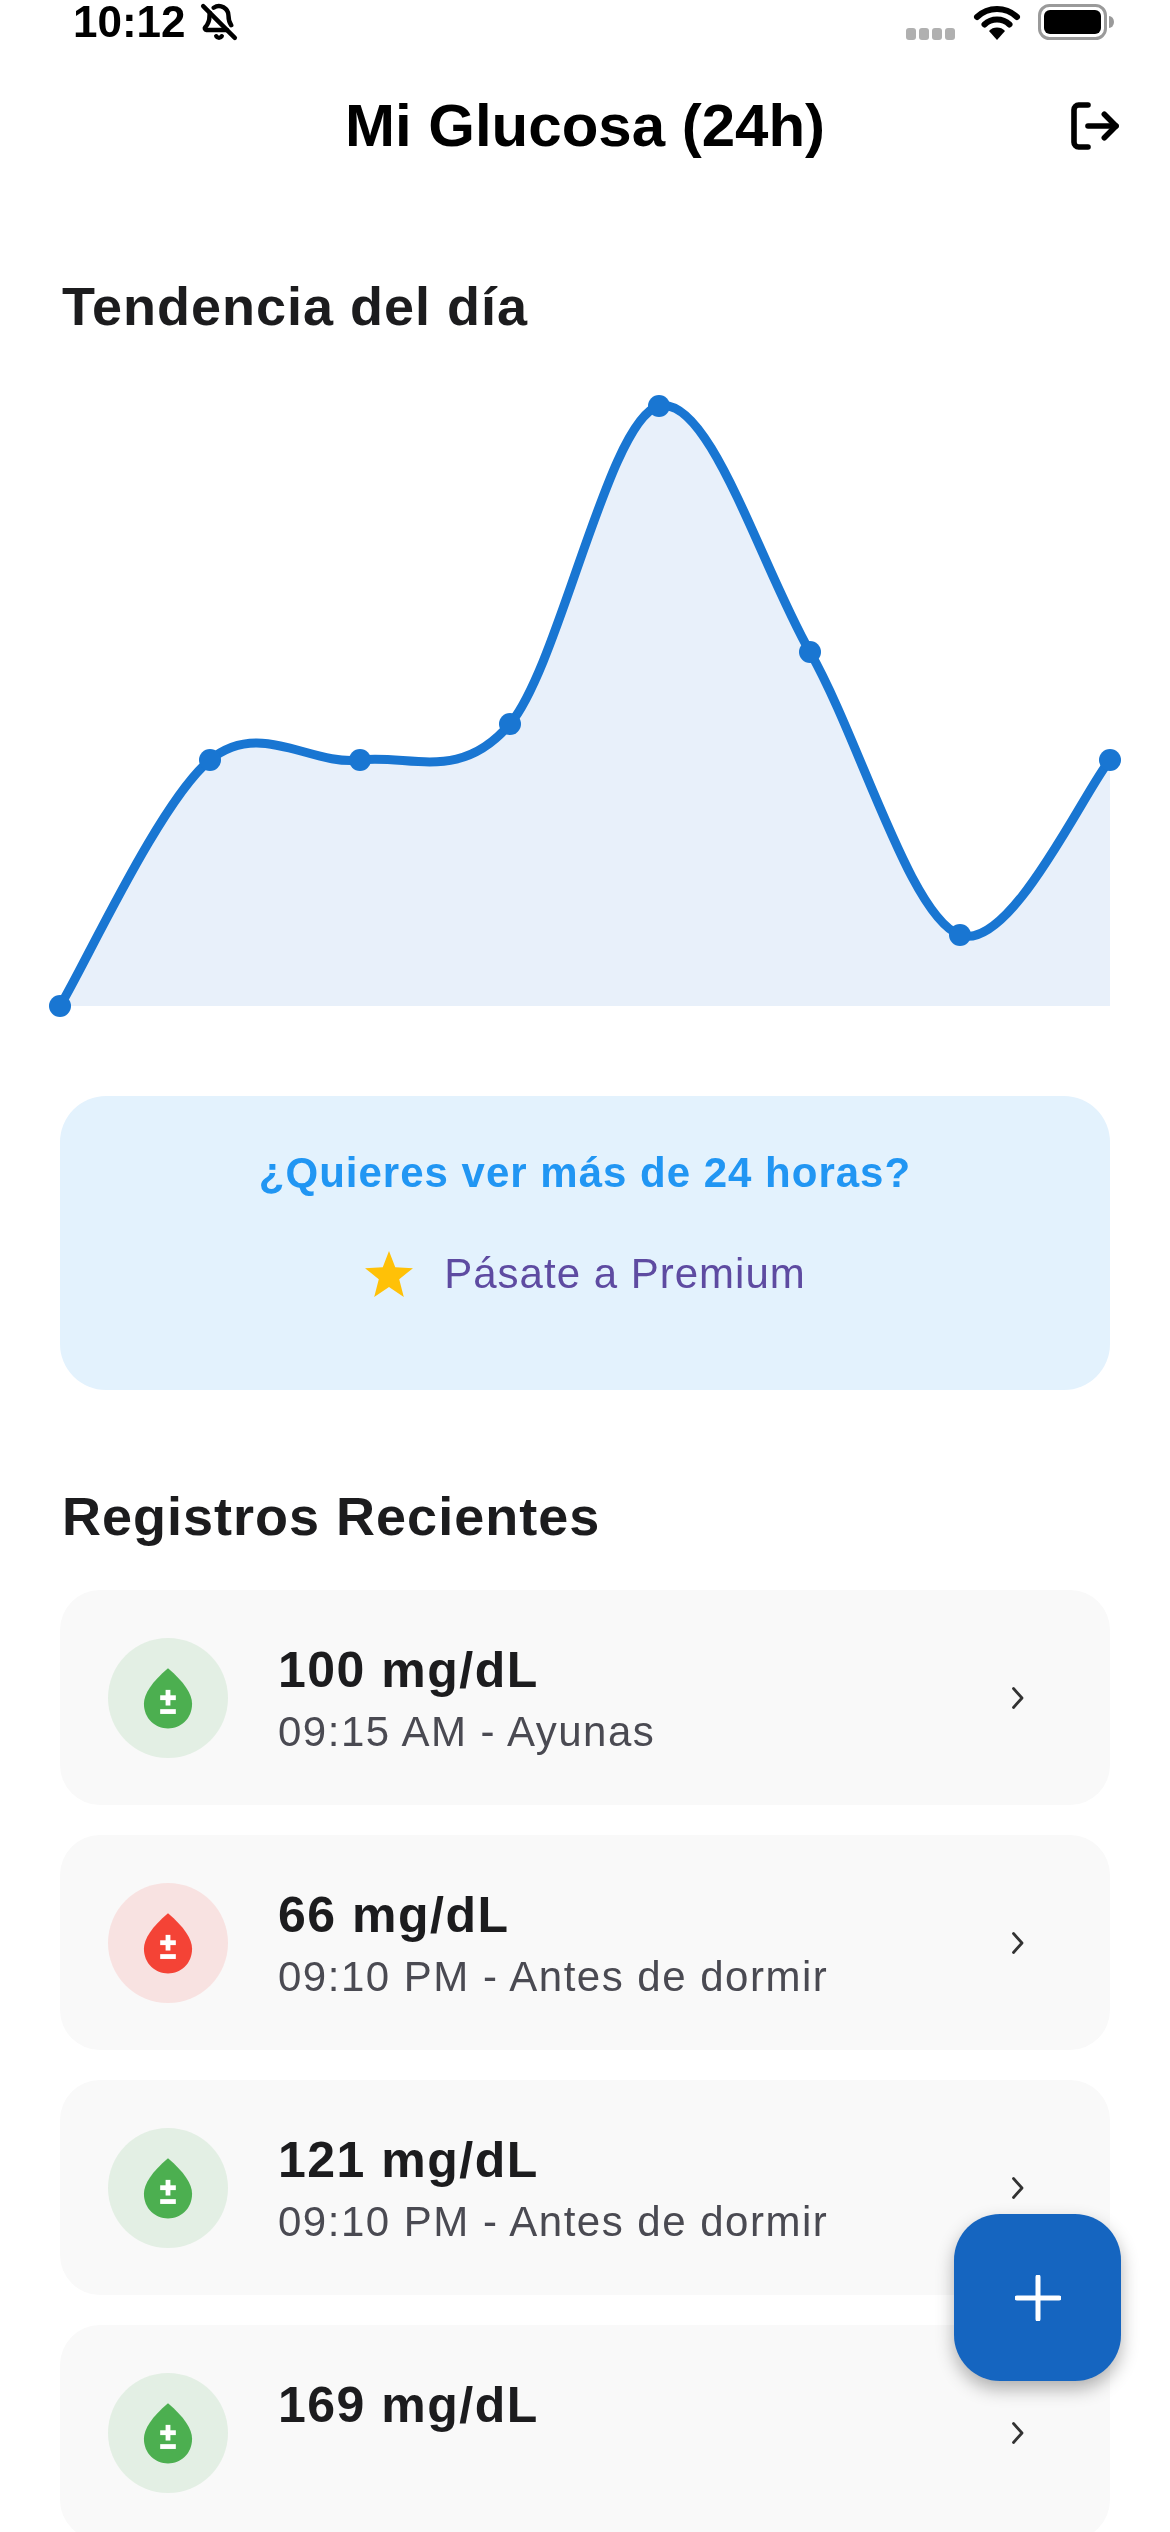 This screenshot has width=1170, height=2532. What do you see at coordinates (408, 1670) in the screenshot?
I see `glucose-value: 100 mg/dL` at bounding box center [408, 1670].